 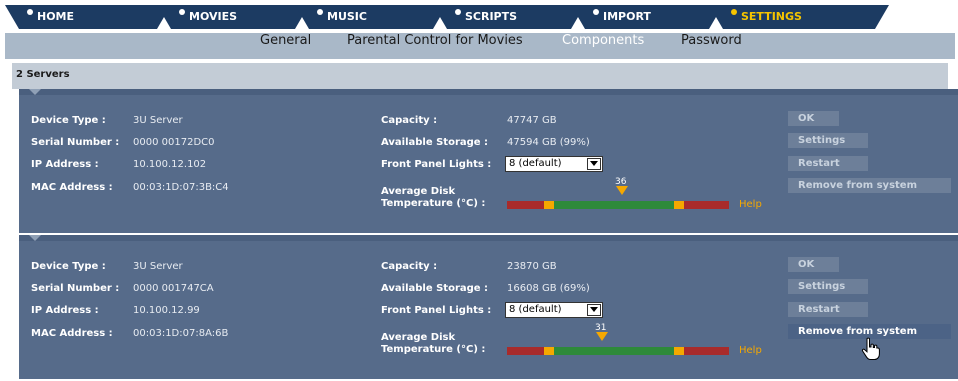 What do you see at coordinates (603, 46) in the screenshot?
I see `subnav-components: Components` at bounding box center [603, 46].